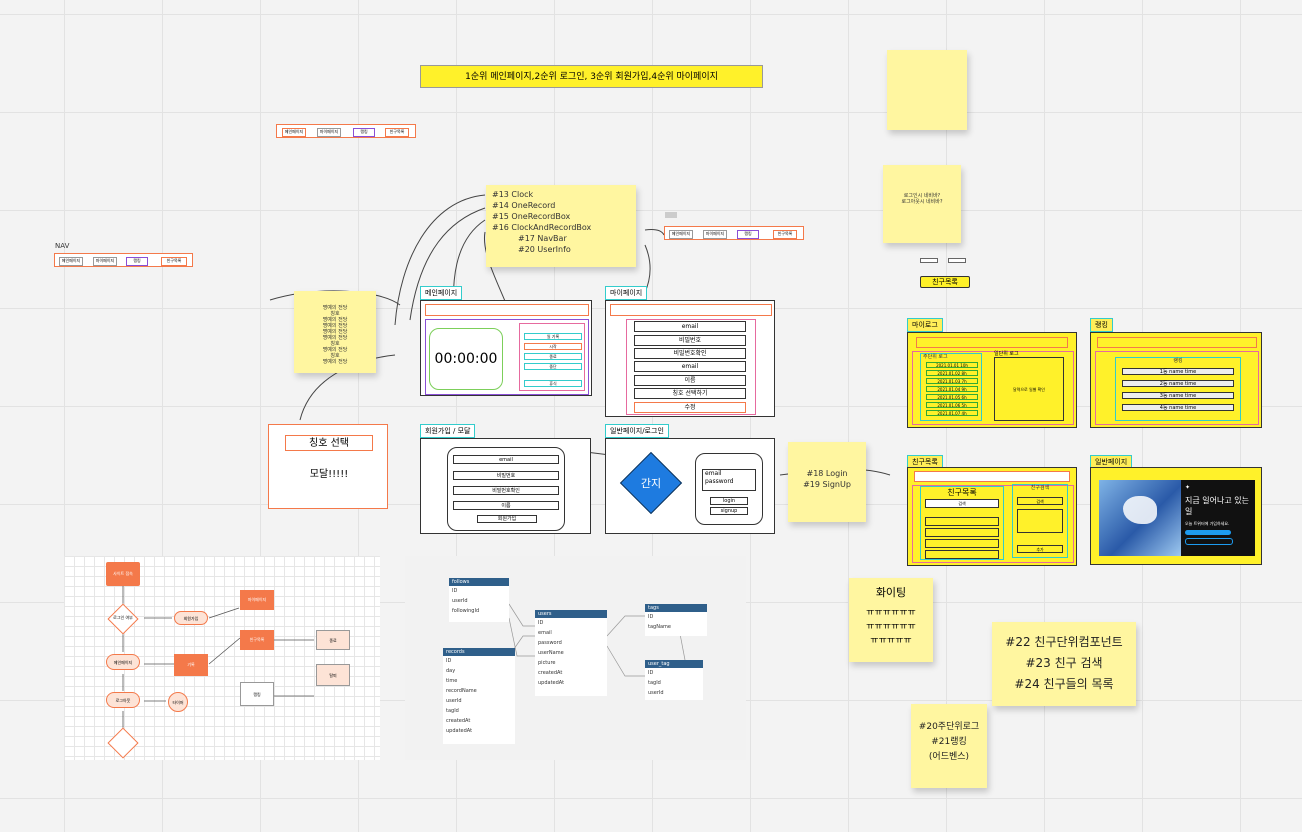  What do you see at coordinates (690, 407) in the screenshot?
I see `save-button: 수정` at bounding box center [690, 407].